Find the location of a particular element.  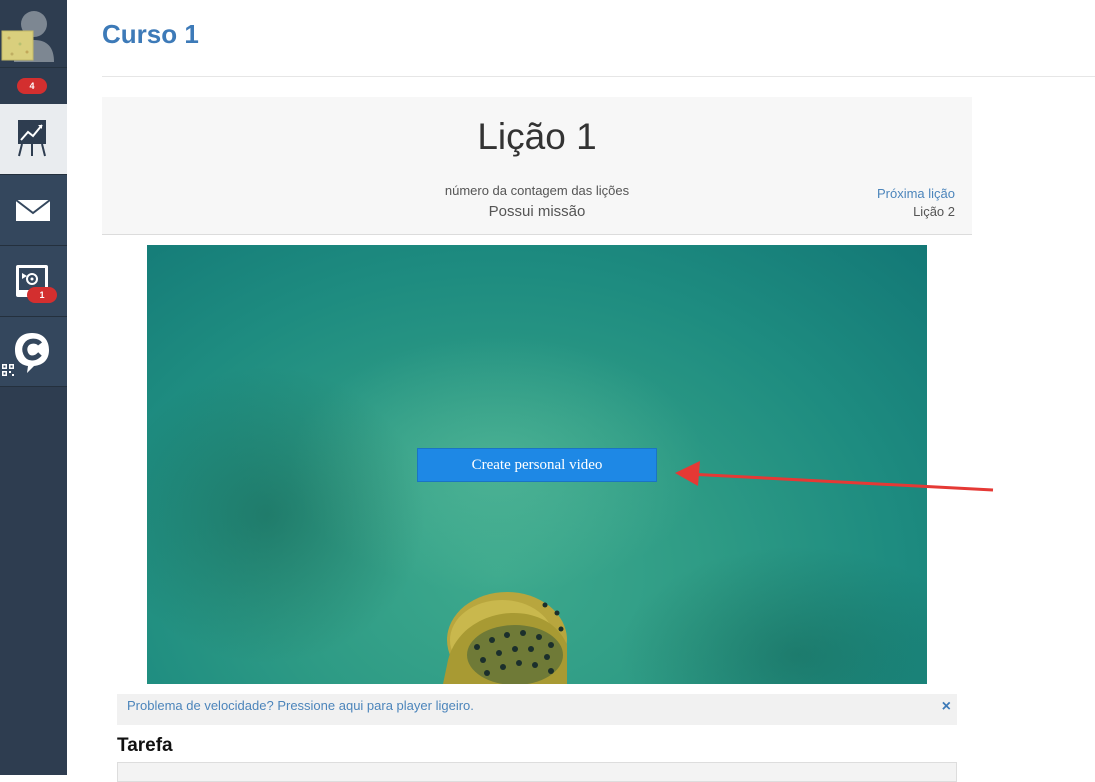

sidebar-item-stats is located at coordinates (33, 139).